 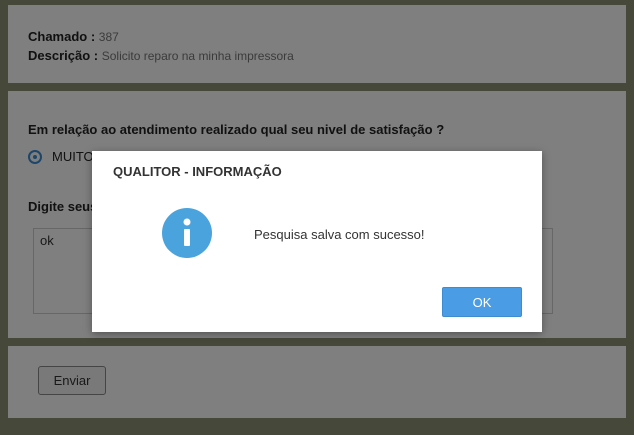 What do you see at coordinates (339, 234) in the screenshot?
I see `dialog-message: Pesquisa salva com sucesso!` at bounding box center [339, 234].